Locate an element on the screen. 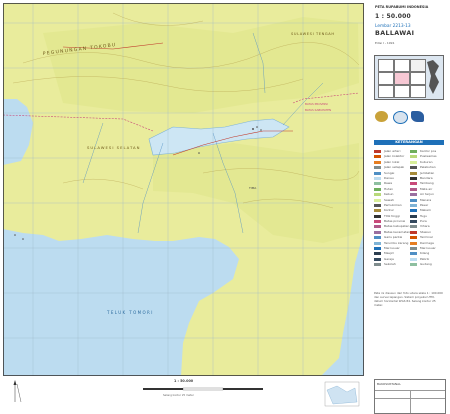 The width and height of the screenshot is (450, 414). scale-text: 1 : 50.000 is located at coordinates (393, 16).